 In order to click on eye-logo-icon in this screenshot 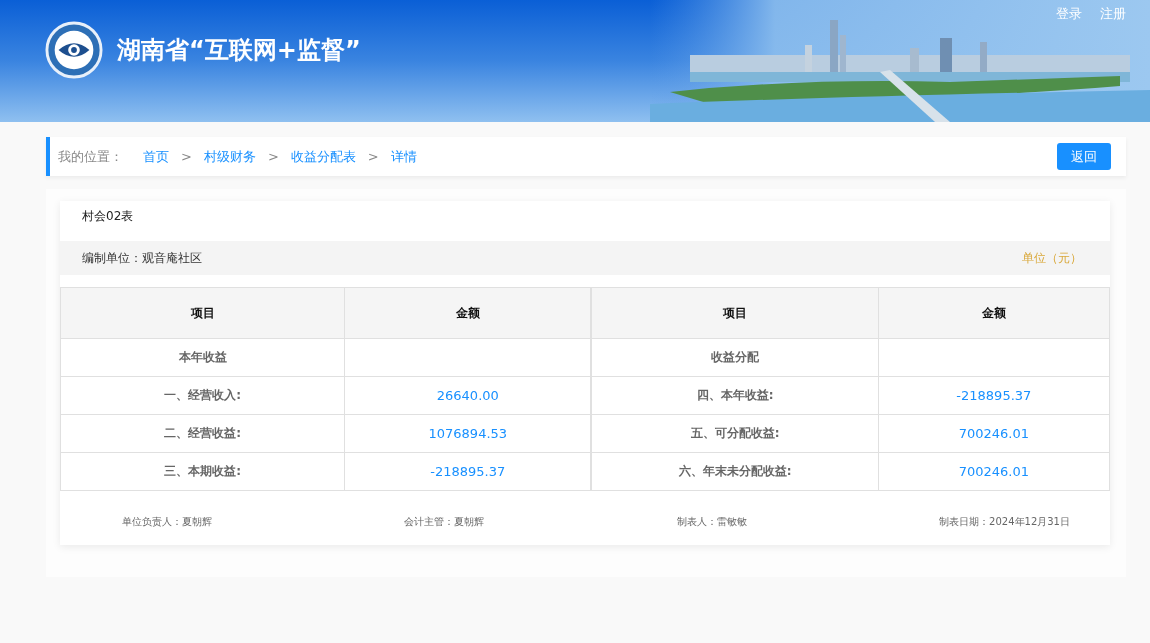, I will do `click(74, 50)`.